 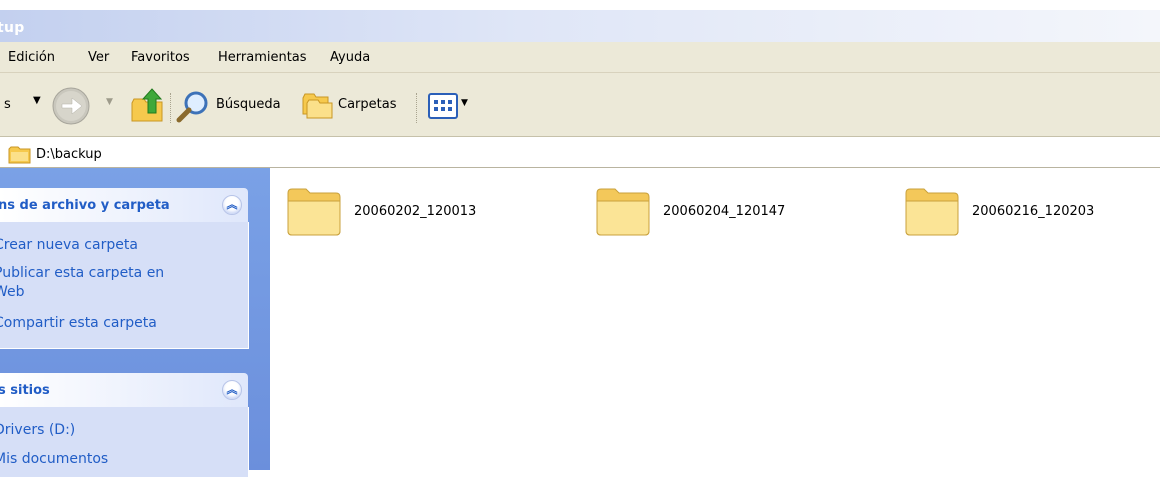 What do you see at coordinates (464, 103) in the screenshot?
I see `views-dropdown-arrow-icon: ▼` at bounding box center [464, 103].